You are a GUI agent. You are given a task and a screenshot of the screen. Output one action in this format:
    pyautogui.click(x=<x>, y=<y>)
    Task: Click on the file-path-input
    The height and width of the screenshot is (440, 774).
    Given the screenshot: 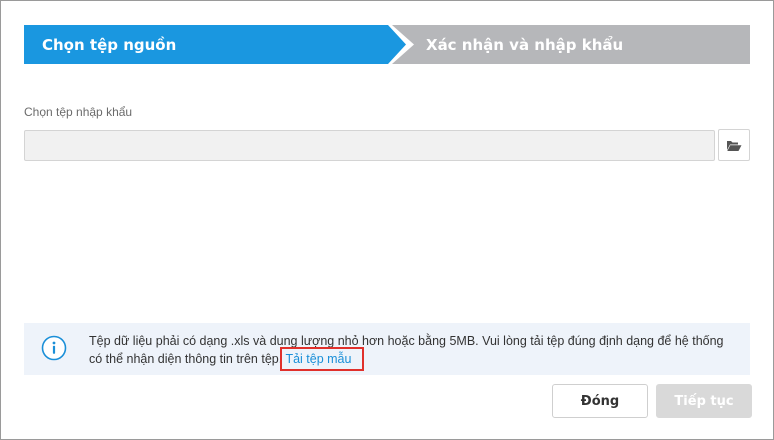 What is the action you would take?
    pyautogui.click(x=369, y=145)
    